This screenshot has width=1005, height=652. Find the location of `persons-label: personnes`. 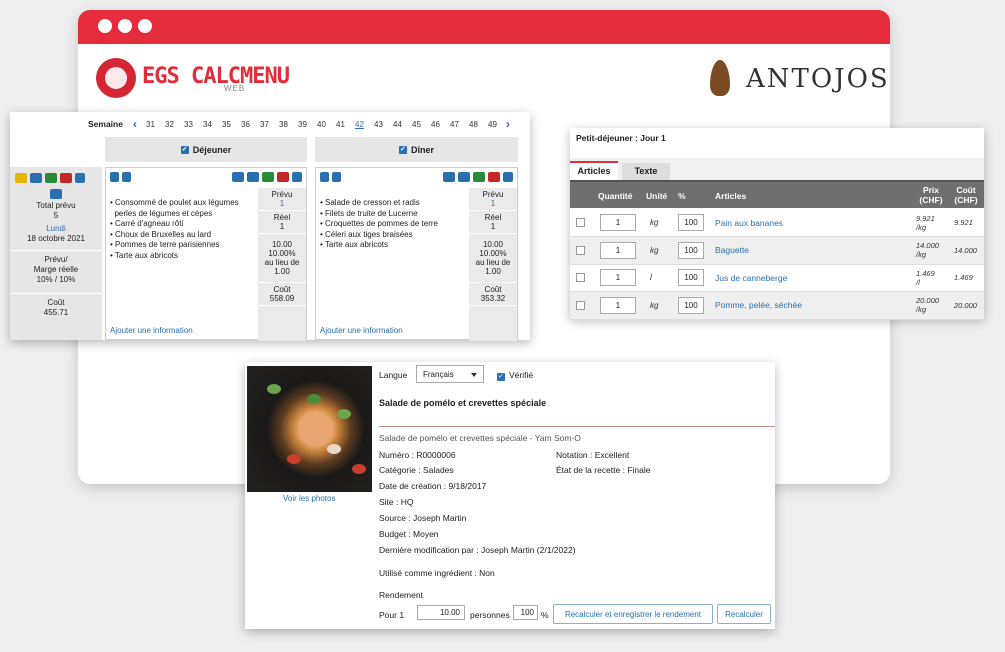

persons-label: personnes is located at coordinates (490, 615).